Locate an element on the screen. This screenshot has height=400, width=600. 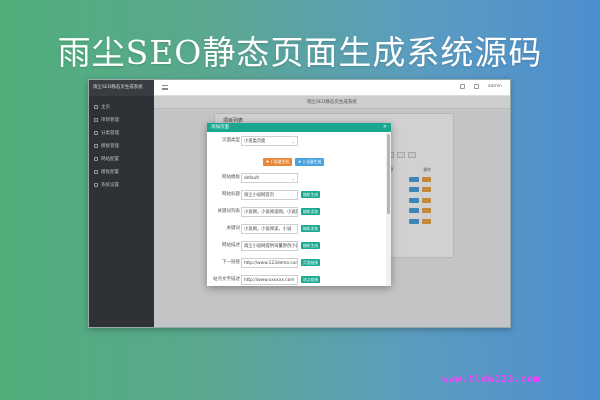
batch-generate-button: ✚ 1.批量生成 is located at coordinates (278, 162).